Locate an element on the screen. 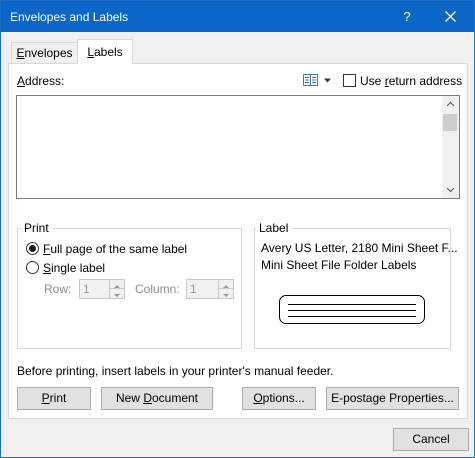 This screenshot has height=458, width=475. single-label-mnemonic: S is located at coordinates (47, 268).